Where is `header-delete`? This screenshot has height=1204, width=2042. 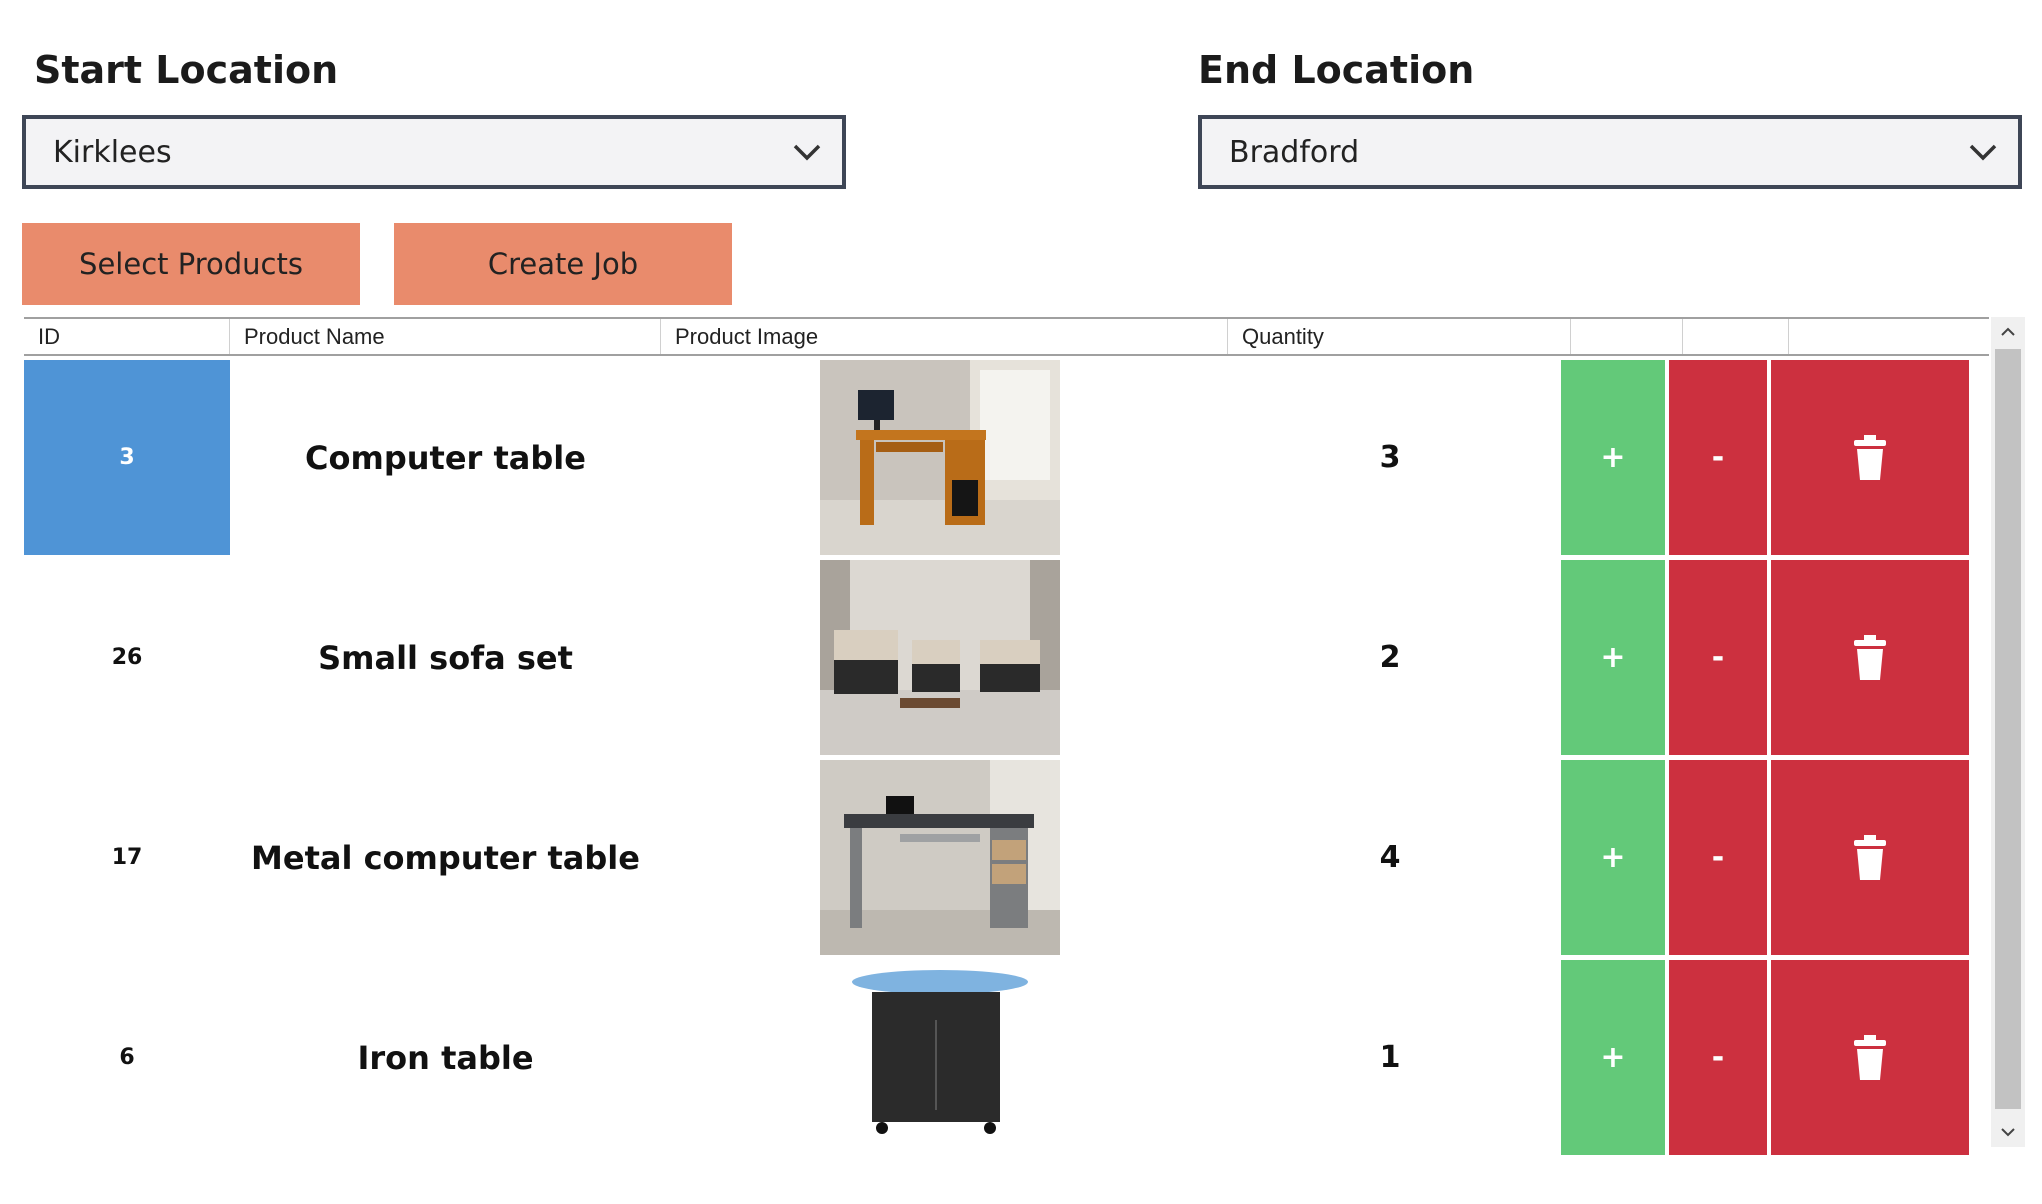
header-delete is located at coordinates (1889, 336).